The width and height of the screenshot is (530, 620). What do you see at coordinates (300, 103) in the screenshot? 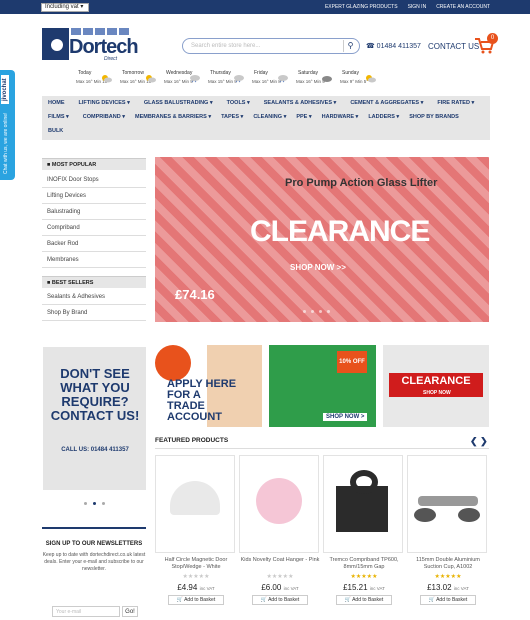
I see `nav-sealants: SEALANTS & ADHESIVES ▾` at bounding box center [300, 103].